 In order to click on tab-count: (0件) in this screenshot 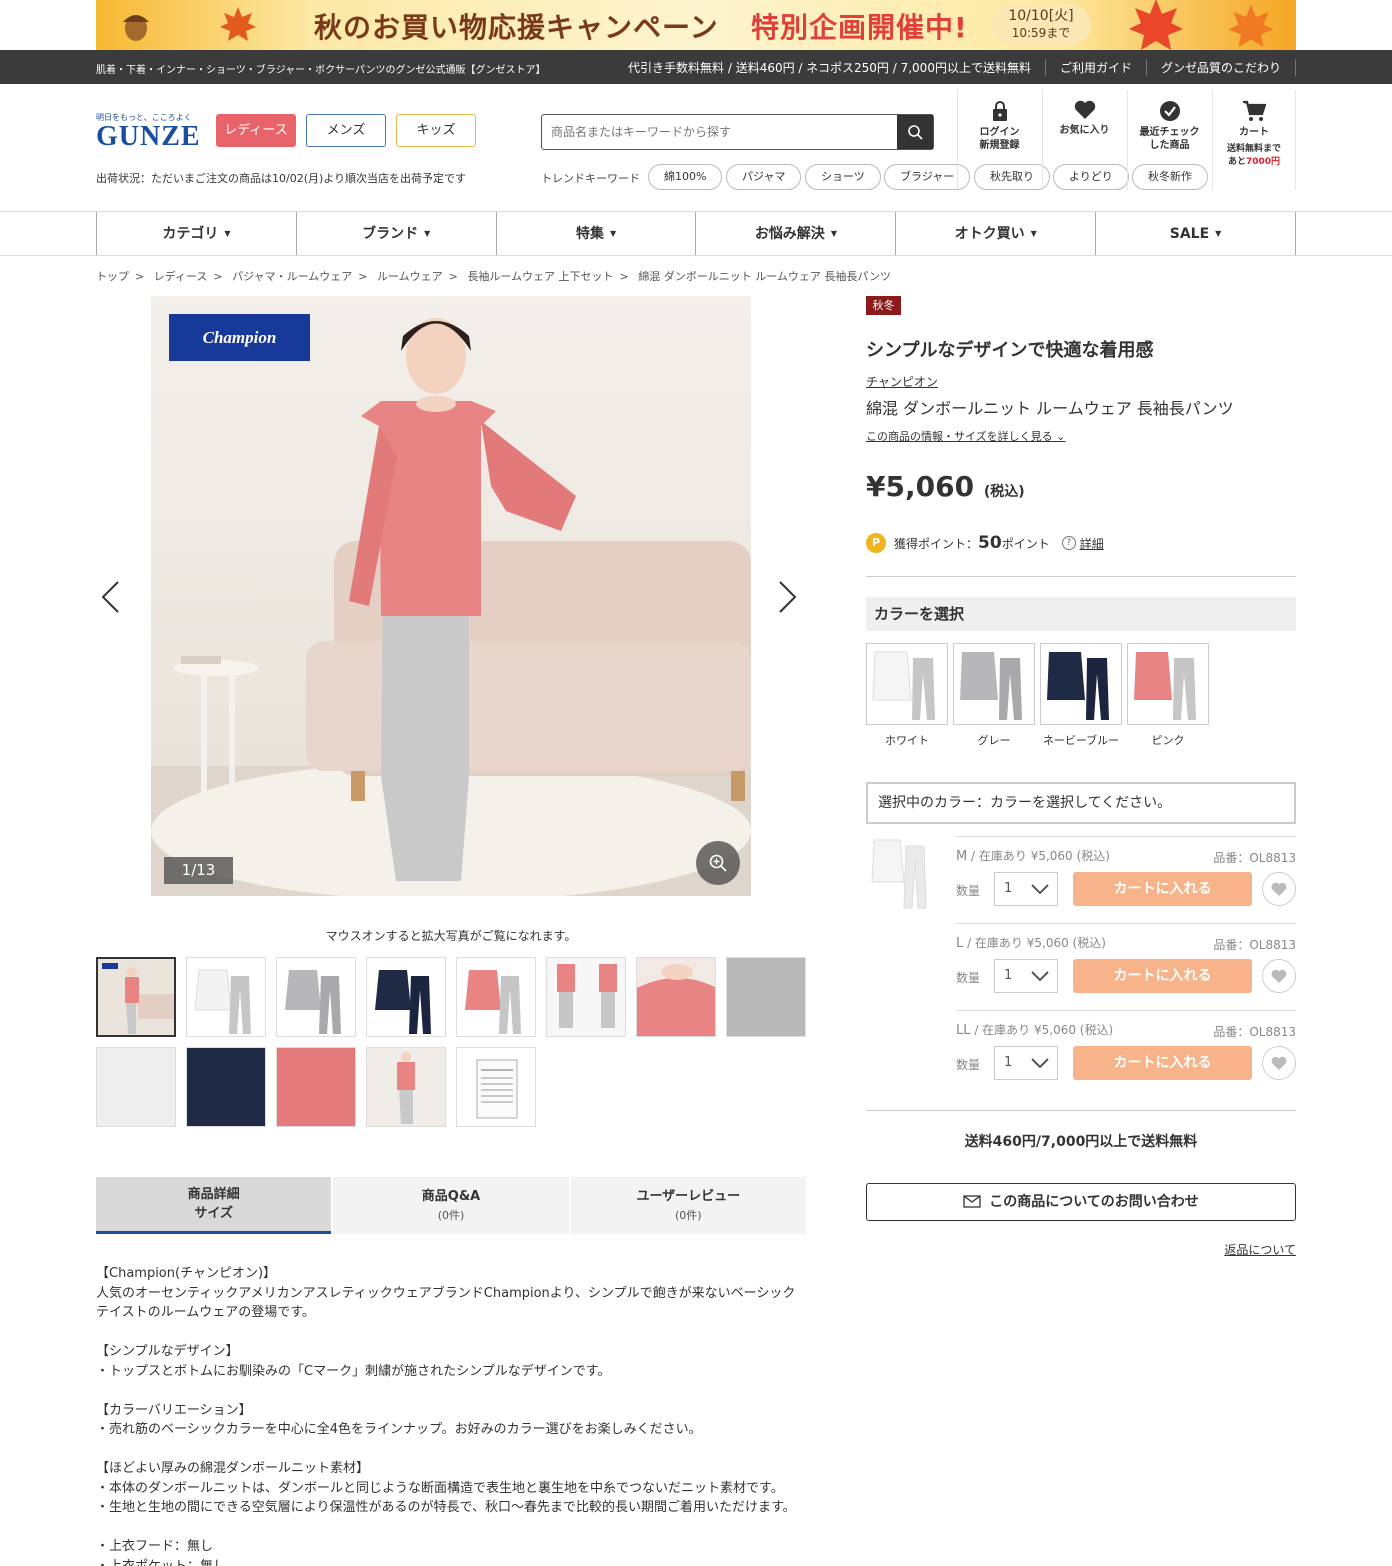, I will do `click(688, 1215)`.